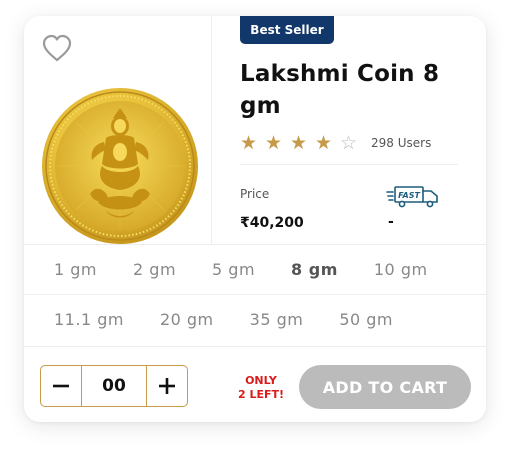 This screenshot has height=457, width=512. Describe the element at coordinates (154, 269) in the screenshot. I see `size-option-2gm: 2 gm` at that location.